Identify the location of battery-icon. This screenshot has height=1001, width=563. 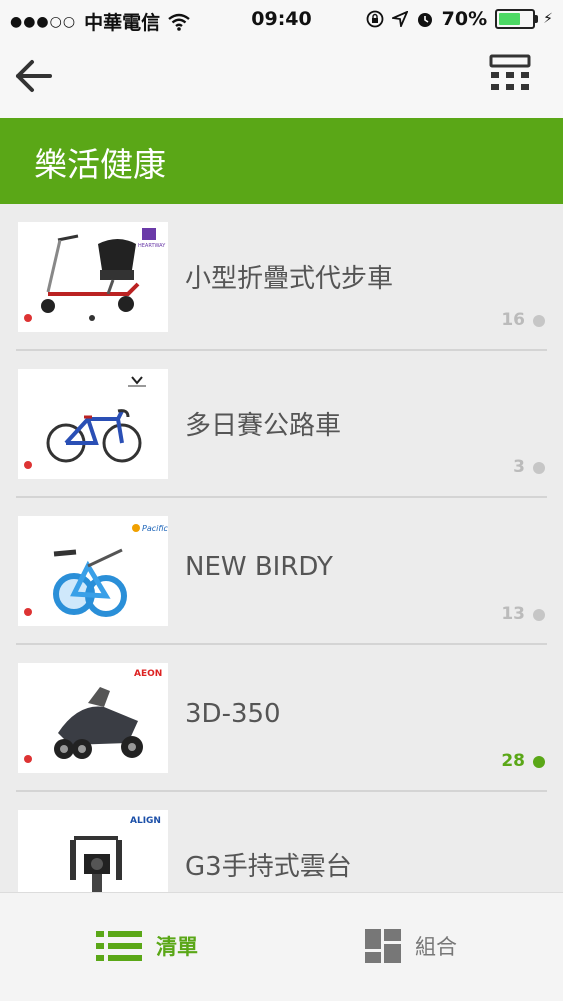
(517, 19).